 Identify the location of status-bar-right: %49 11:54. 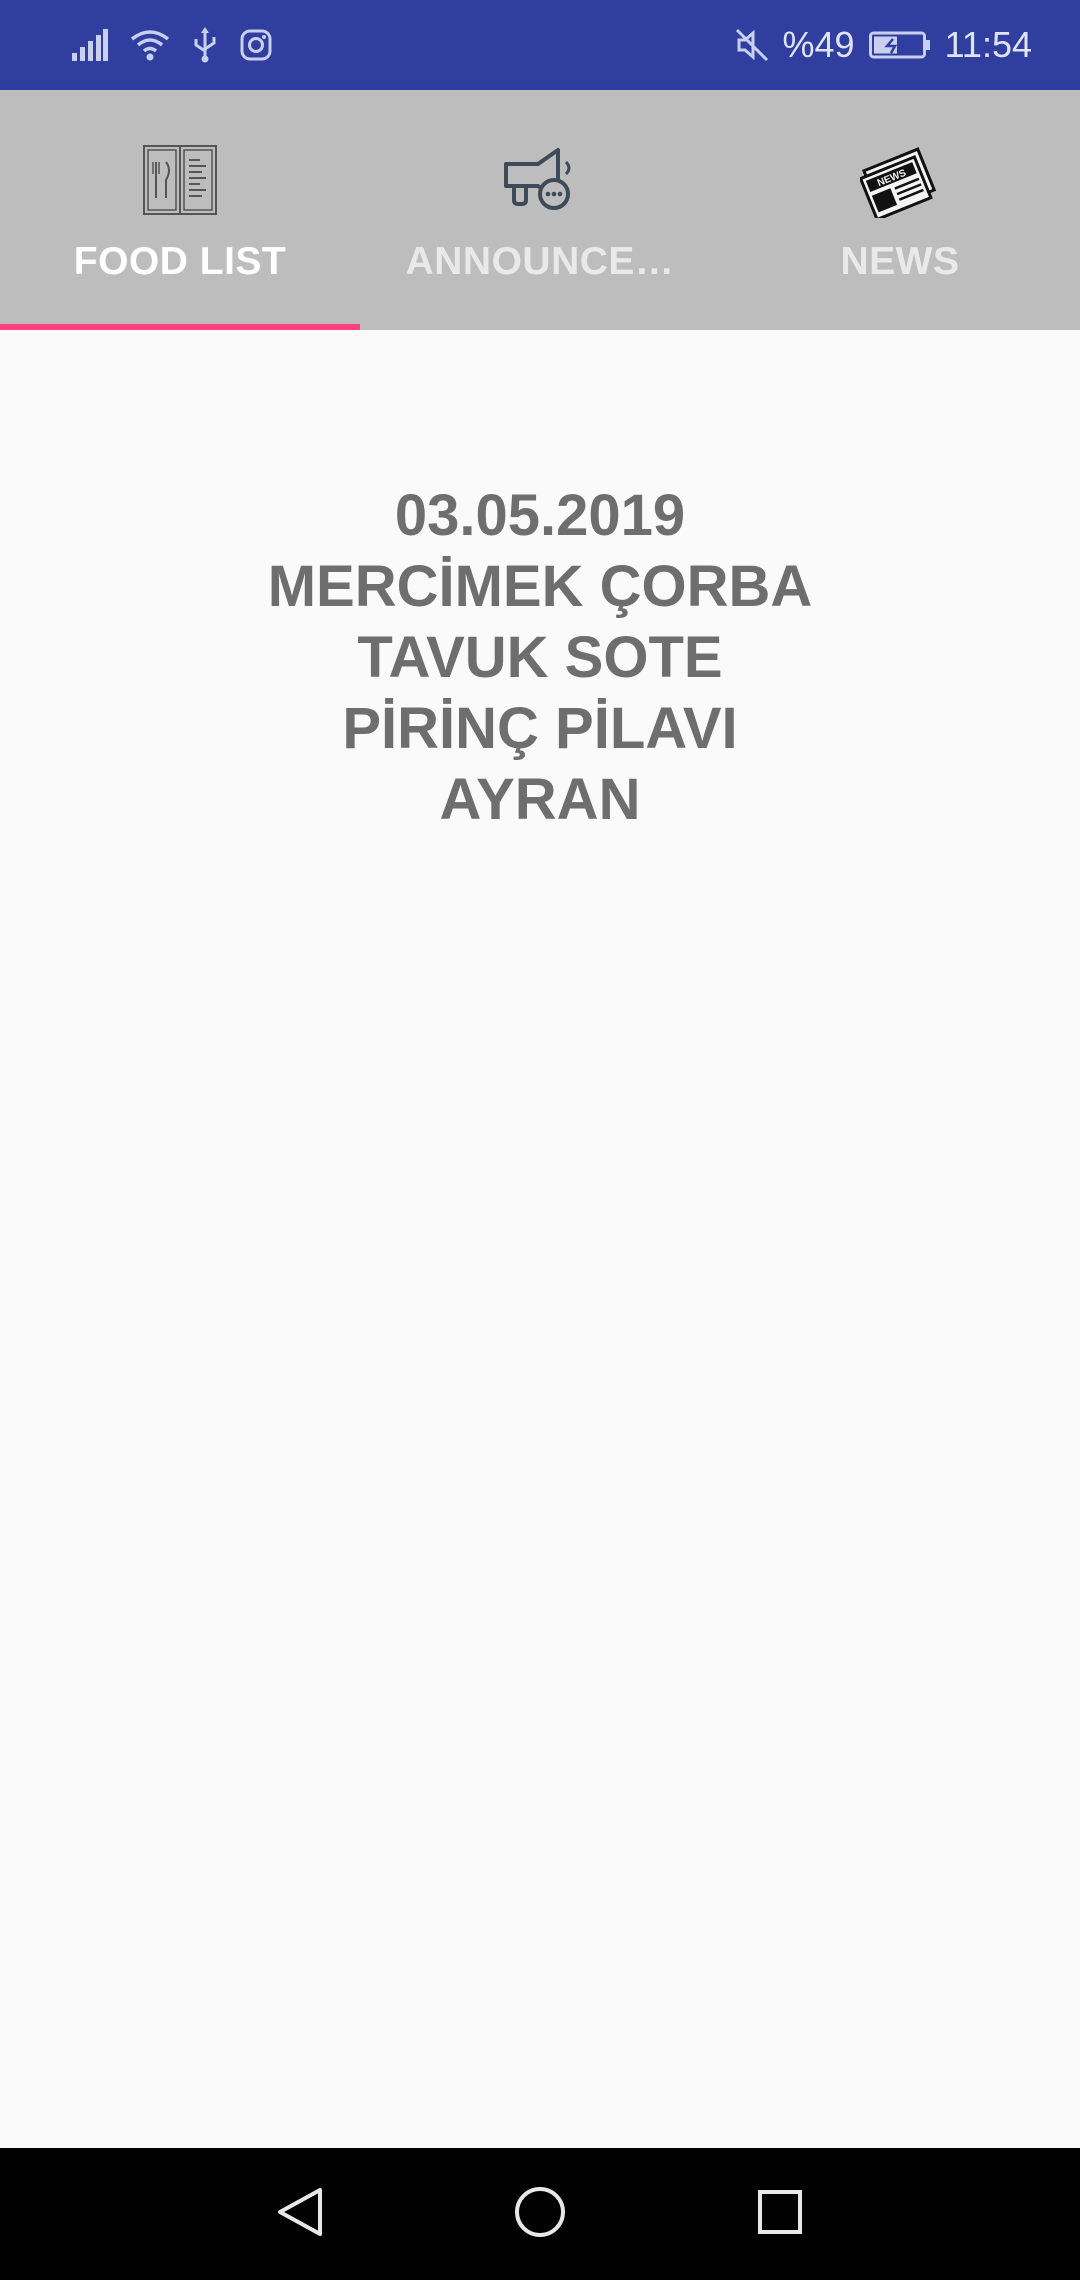
(876, 45).